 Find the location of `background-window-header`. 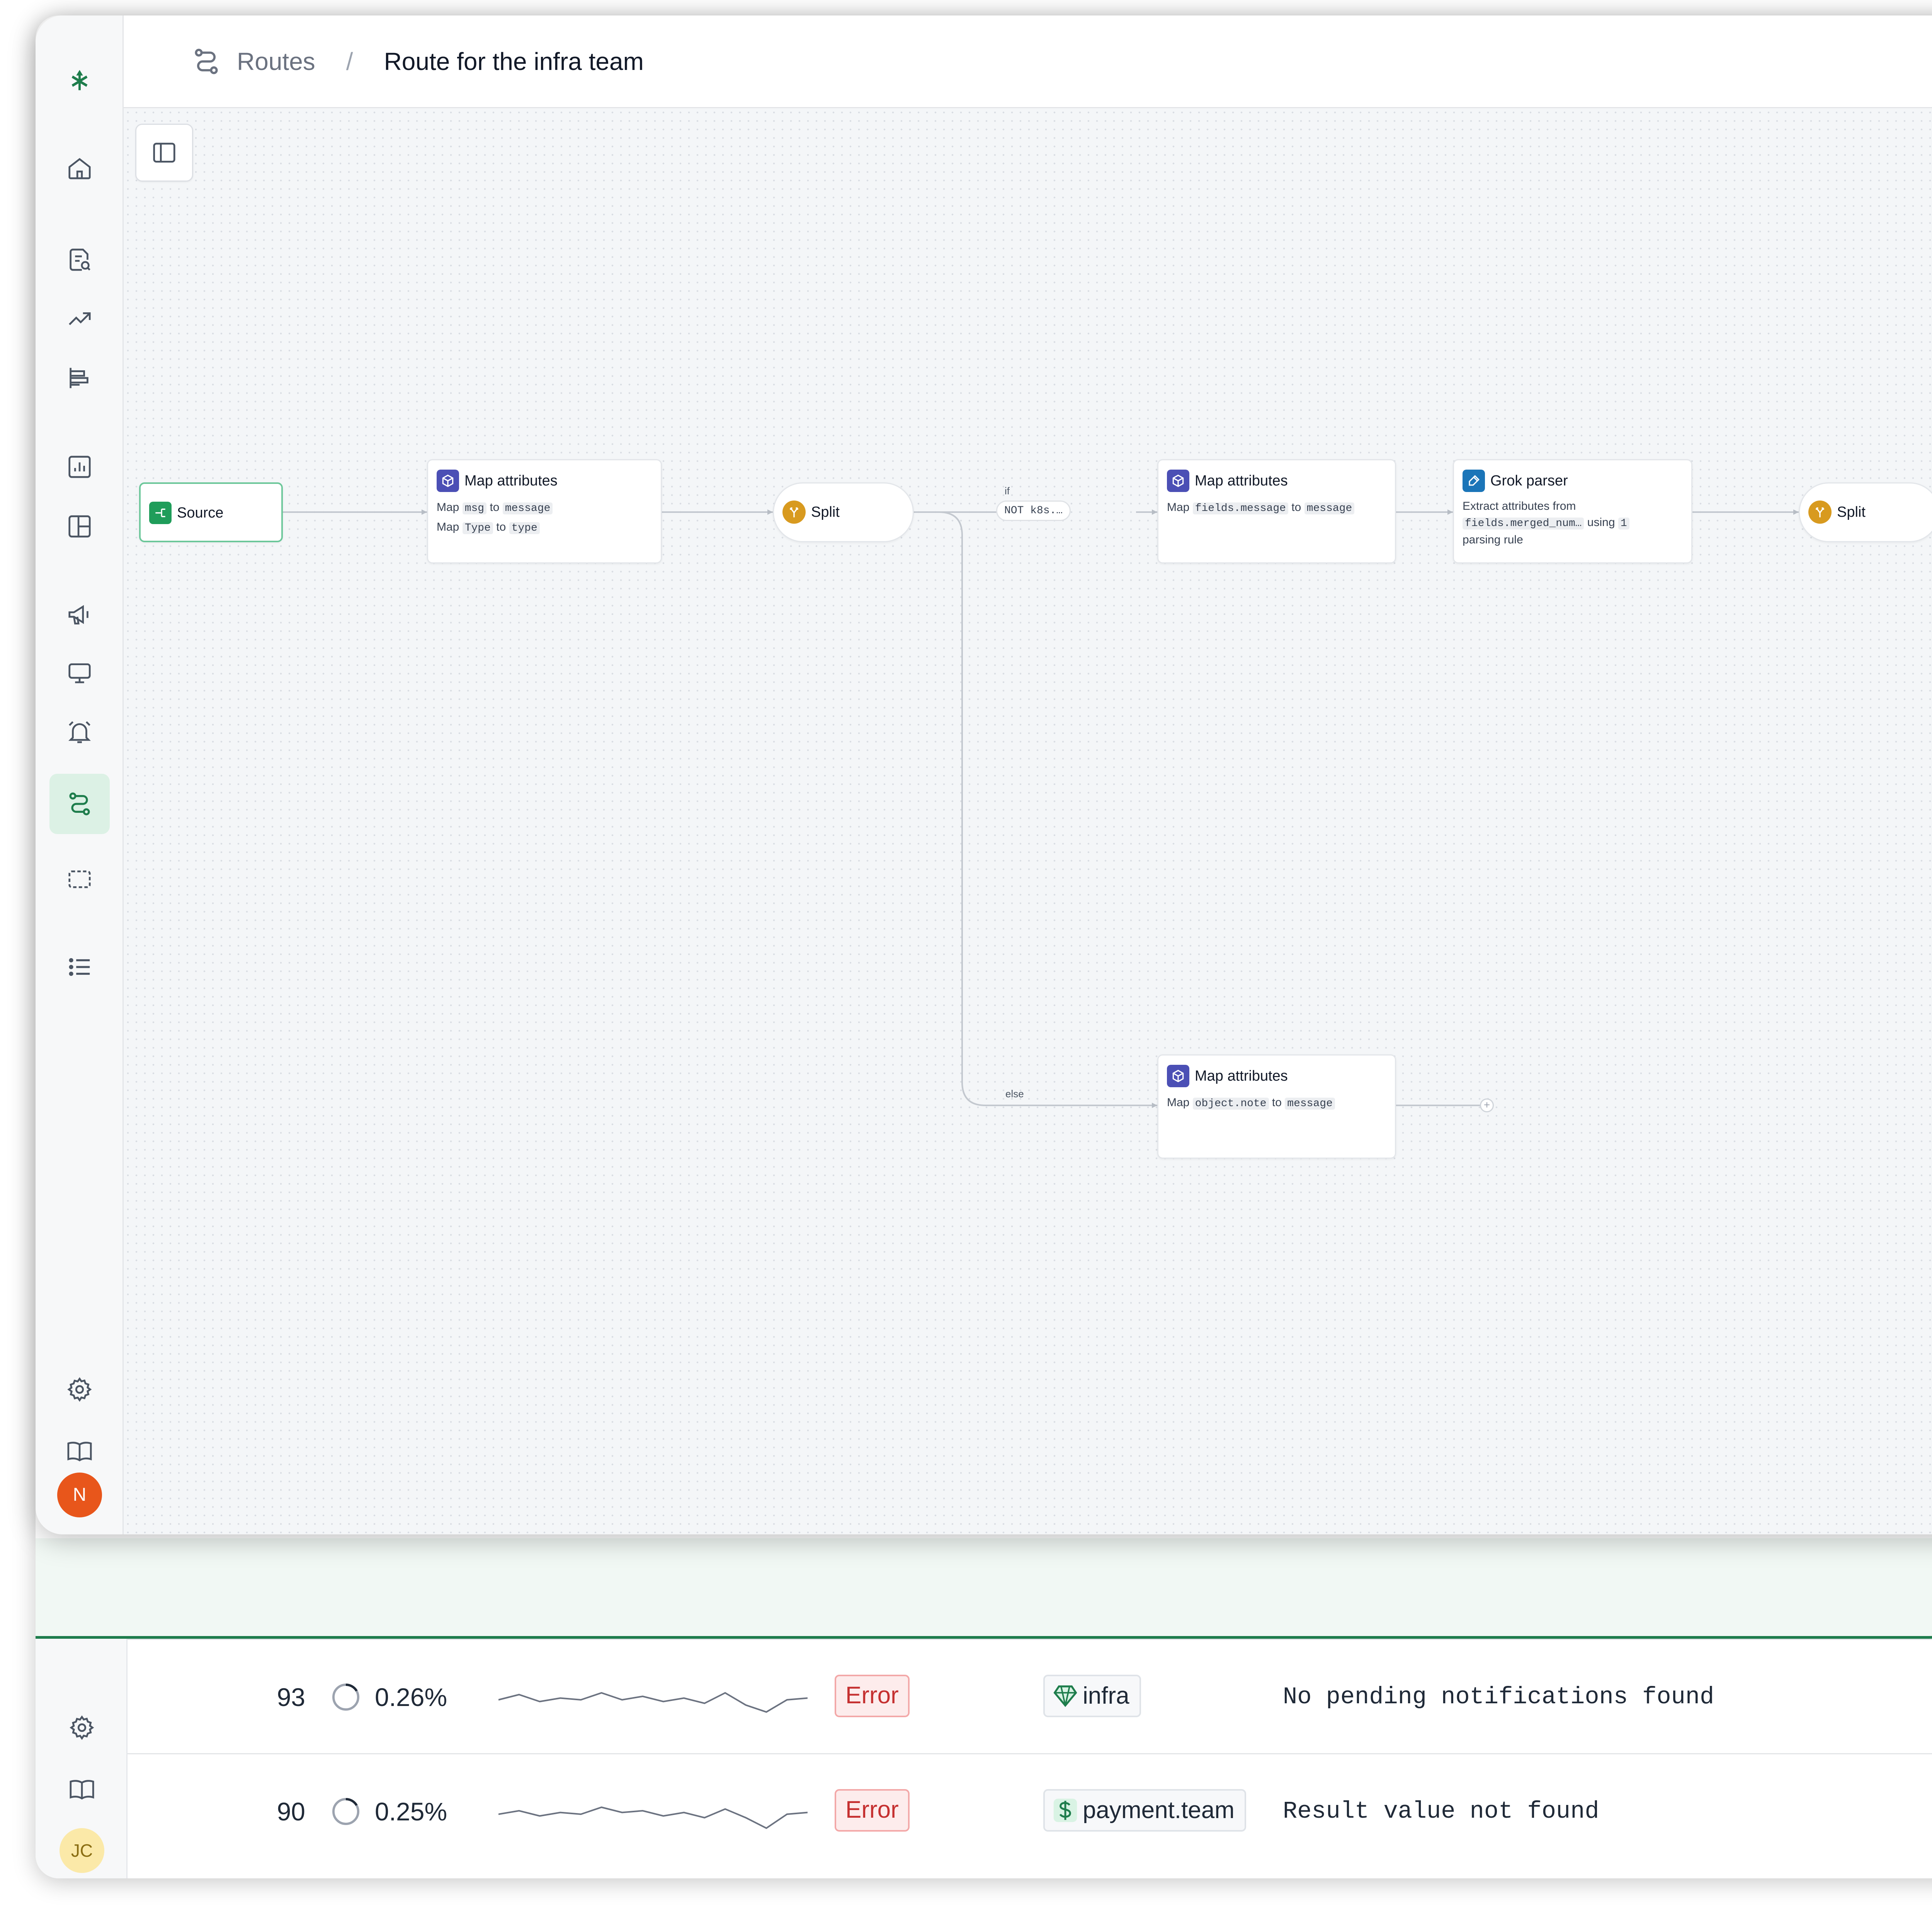

background-window-header is located at coordinates (984, 1588).